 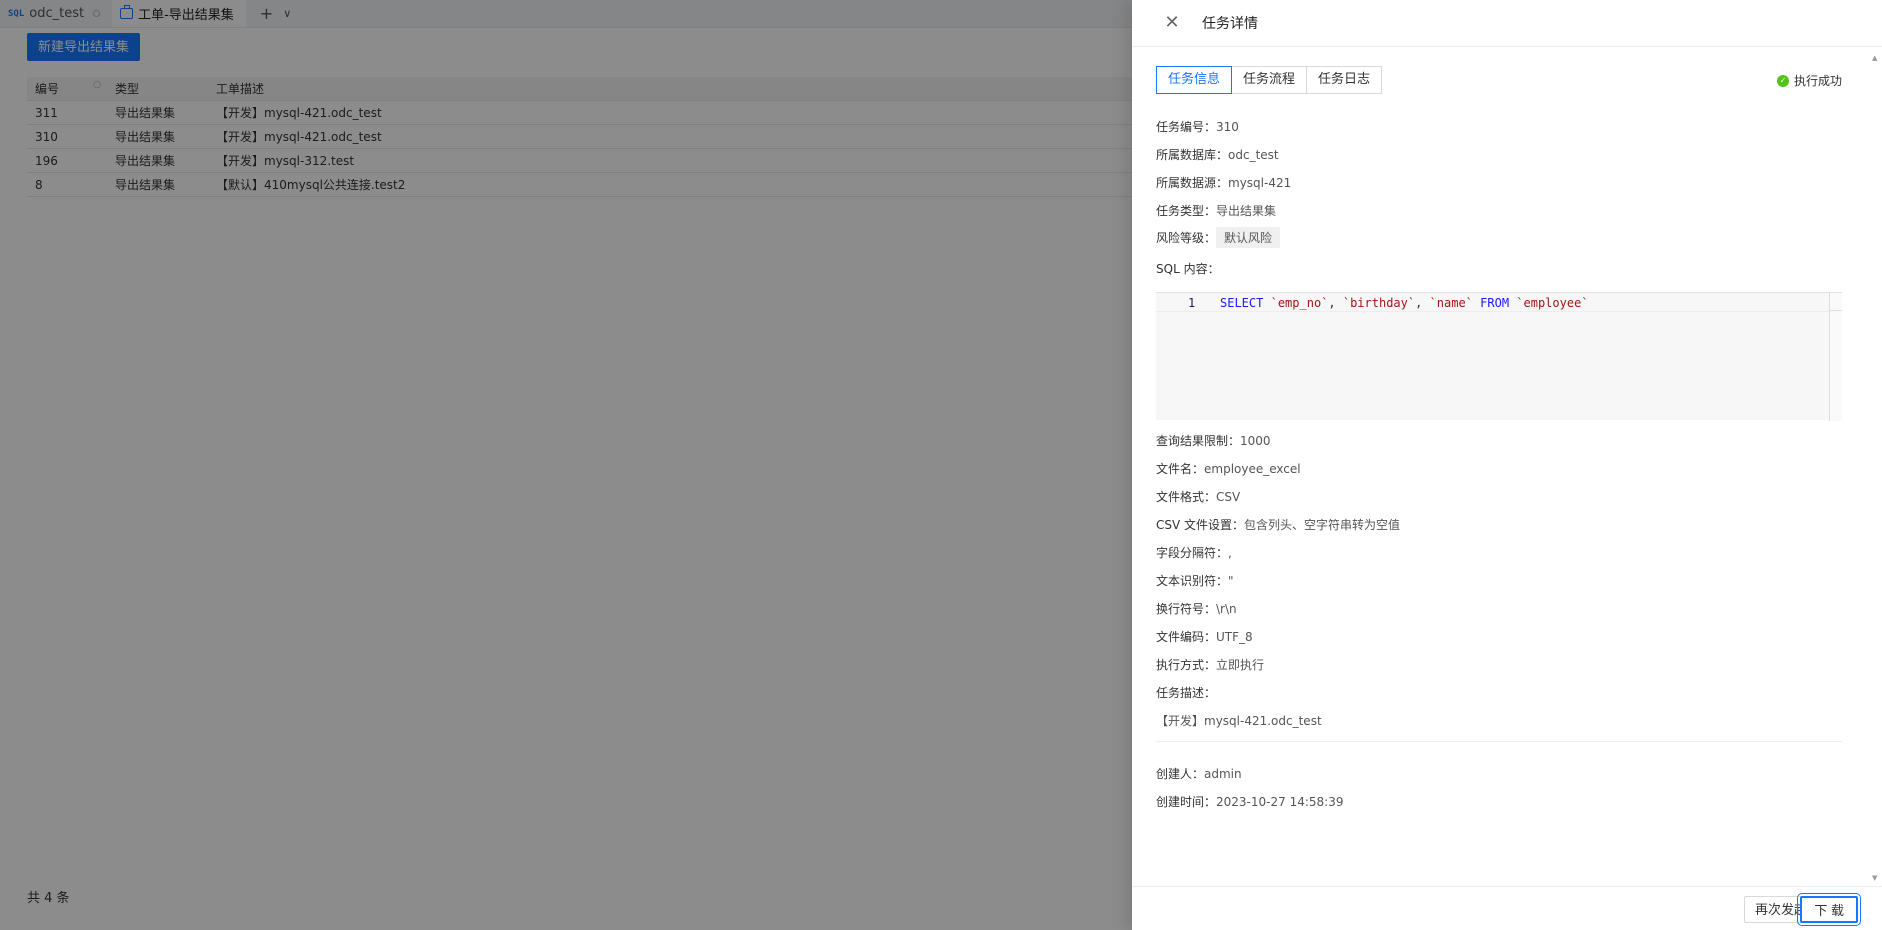 I want to click on field-task-no: 任务编号：310, so click(x=1197, y=127).